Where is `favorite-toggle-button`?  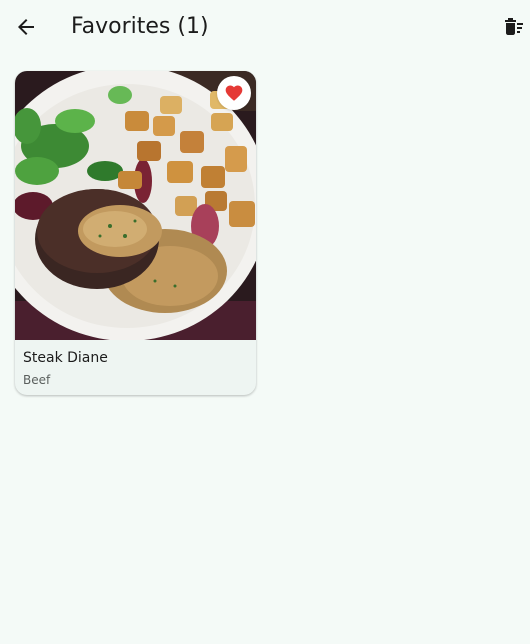
favorite-toggle-button is located at coordinates (234, 93).